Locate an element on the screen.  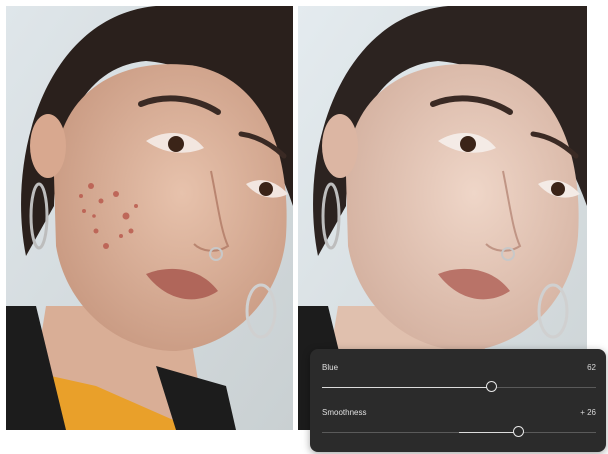
smoothness-slider-track is located at coordinates (459, 431).